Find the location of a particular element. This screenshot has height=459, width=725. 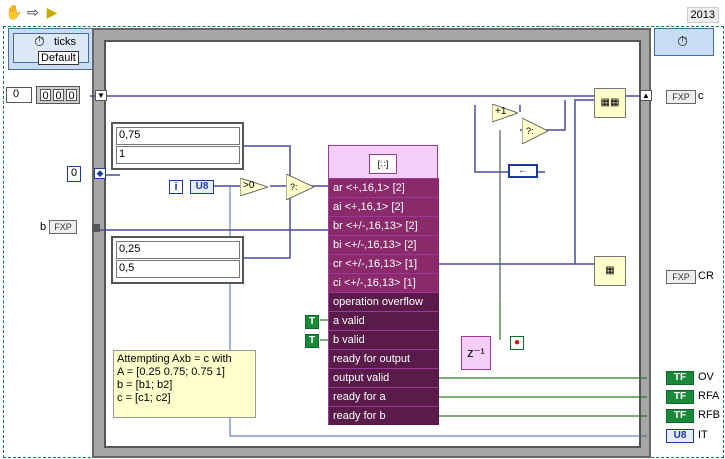

u8-conversion: U8 is located at coordinates (202, 187).